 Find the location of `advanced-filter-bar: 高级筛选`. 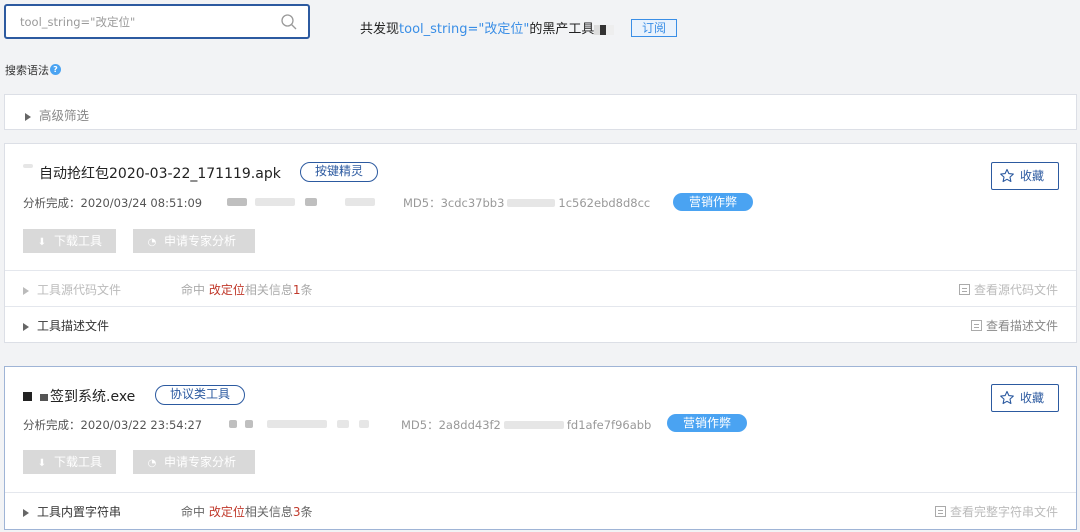

advanced-filter-bar: 高级筛选 is located at coordinates (540, 112).